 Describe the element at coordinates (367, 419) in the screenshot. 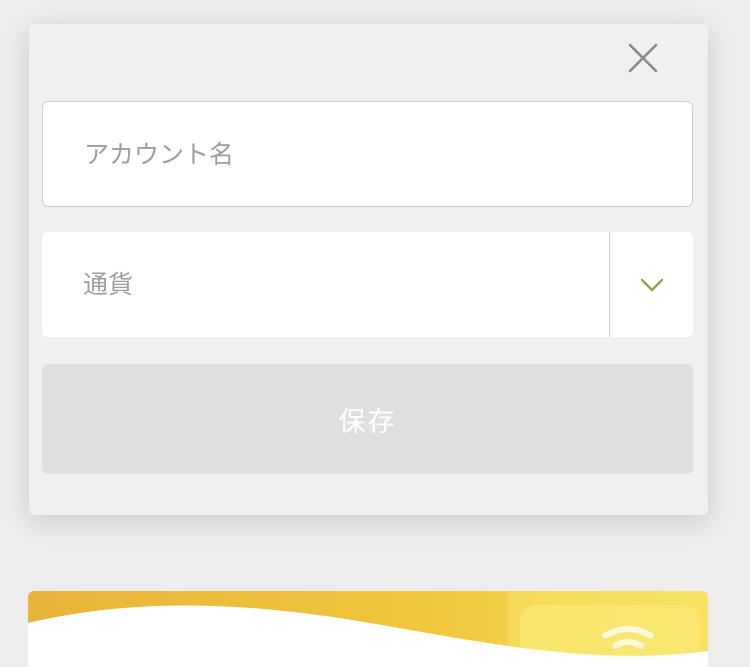

I see `save-button: 保存` at that location.